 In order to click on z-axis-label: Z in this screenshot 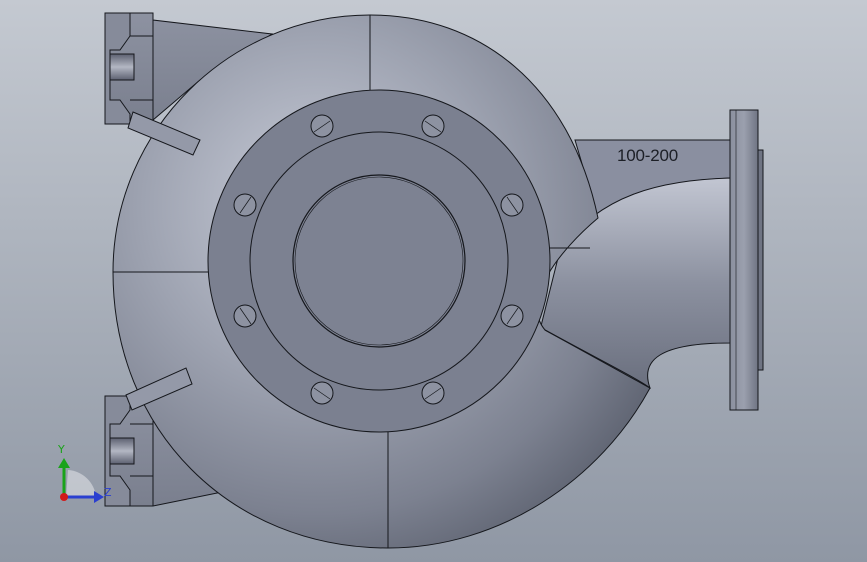, I will do `click(108, 492)`.